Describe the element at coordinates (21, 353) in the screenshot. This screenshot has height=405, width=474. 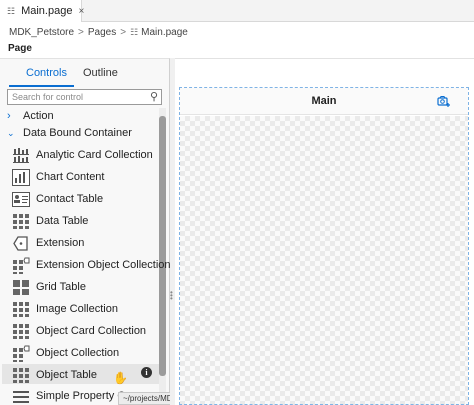
I see `object-collection-icon` at that location.